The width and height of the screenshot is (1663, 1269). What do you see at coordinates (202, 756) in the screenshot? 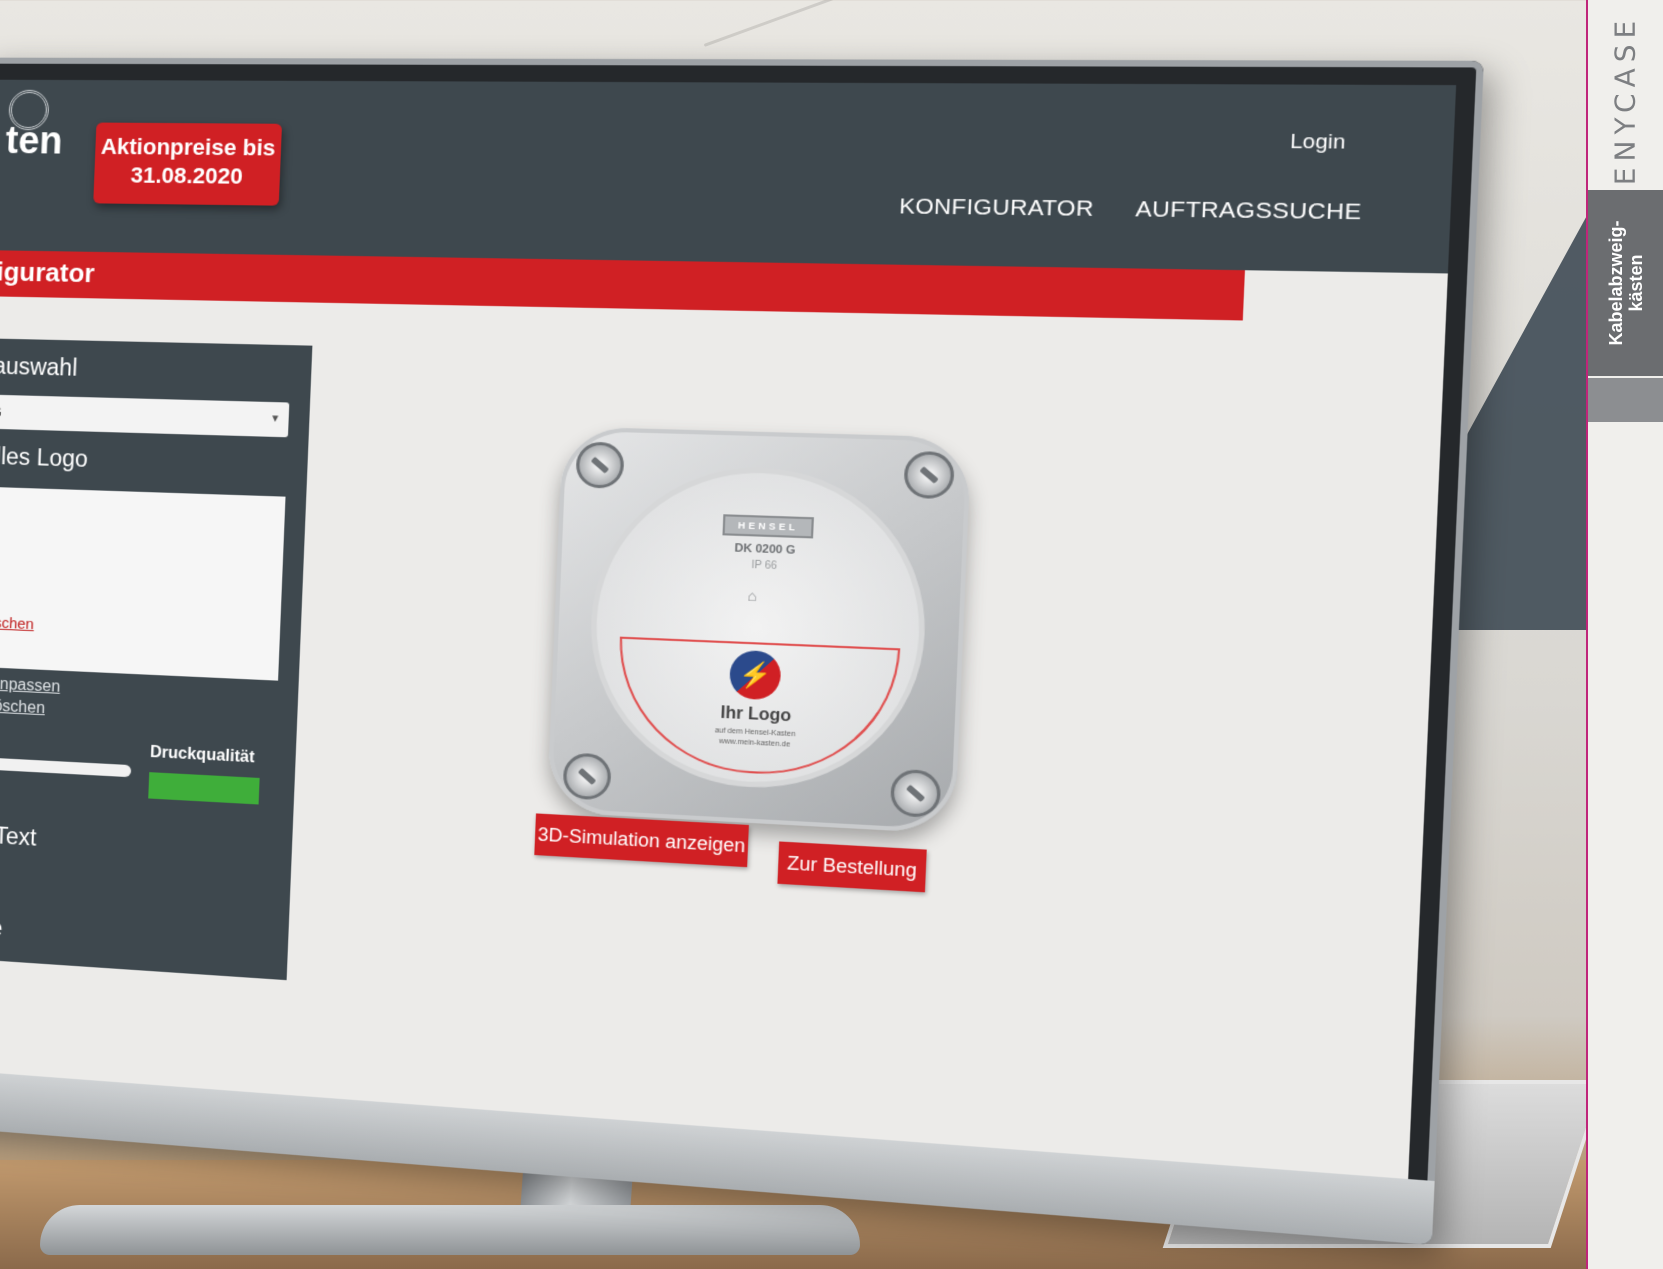
I see `print-quality-label: Druckqualität` at bounding box center [202, 756].